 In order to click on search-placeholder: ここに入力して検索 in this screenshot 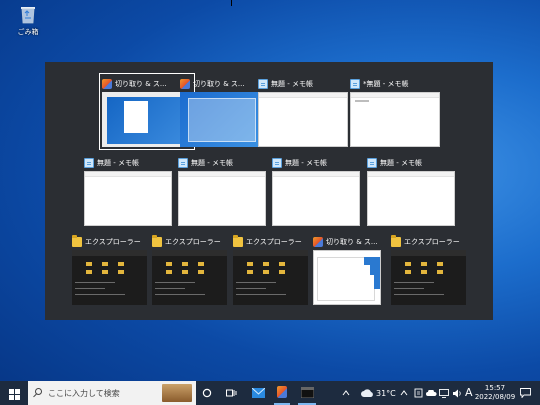, I will do `click(84, 393)`.